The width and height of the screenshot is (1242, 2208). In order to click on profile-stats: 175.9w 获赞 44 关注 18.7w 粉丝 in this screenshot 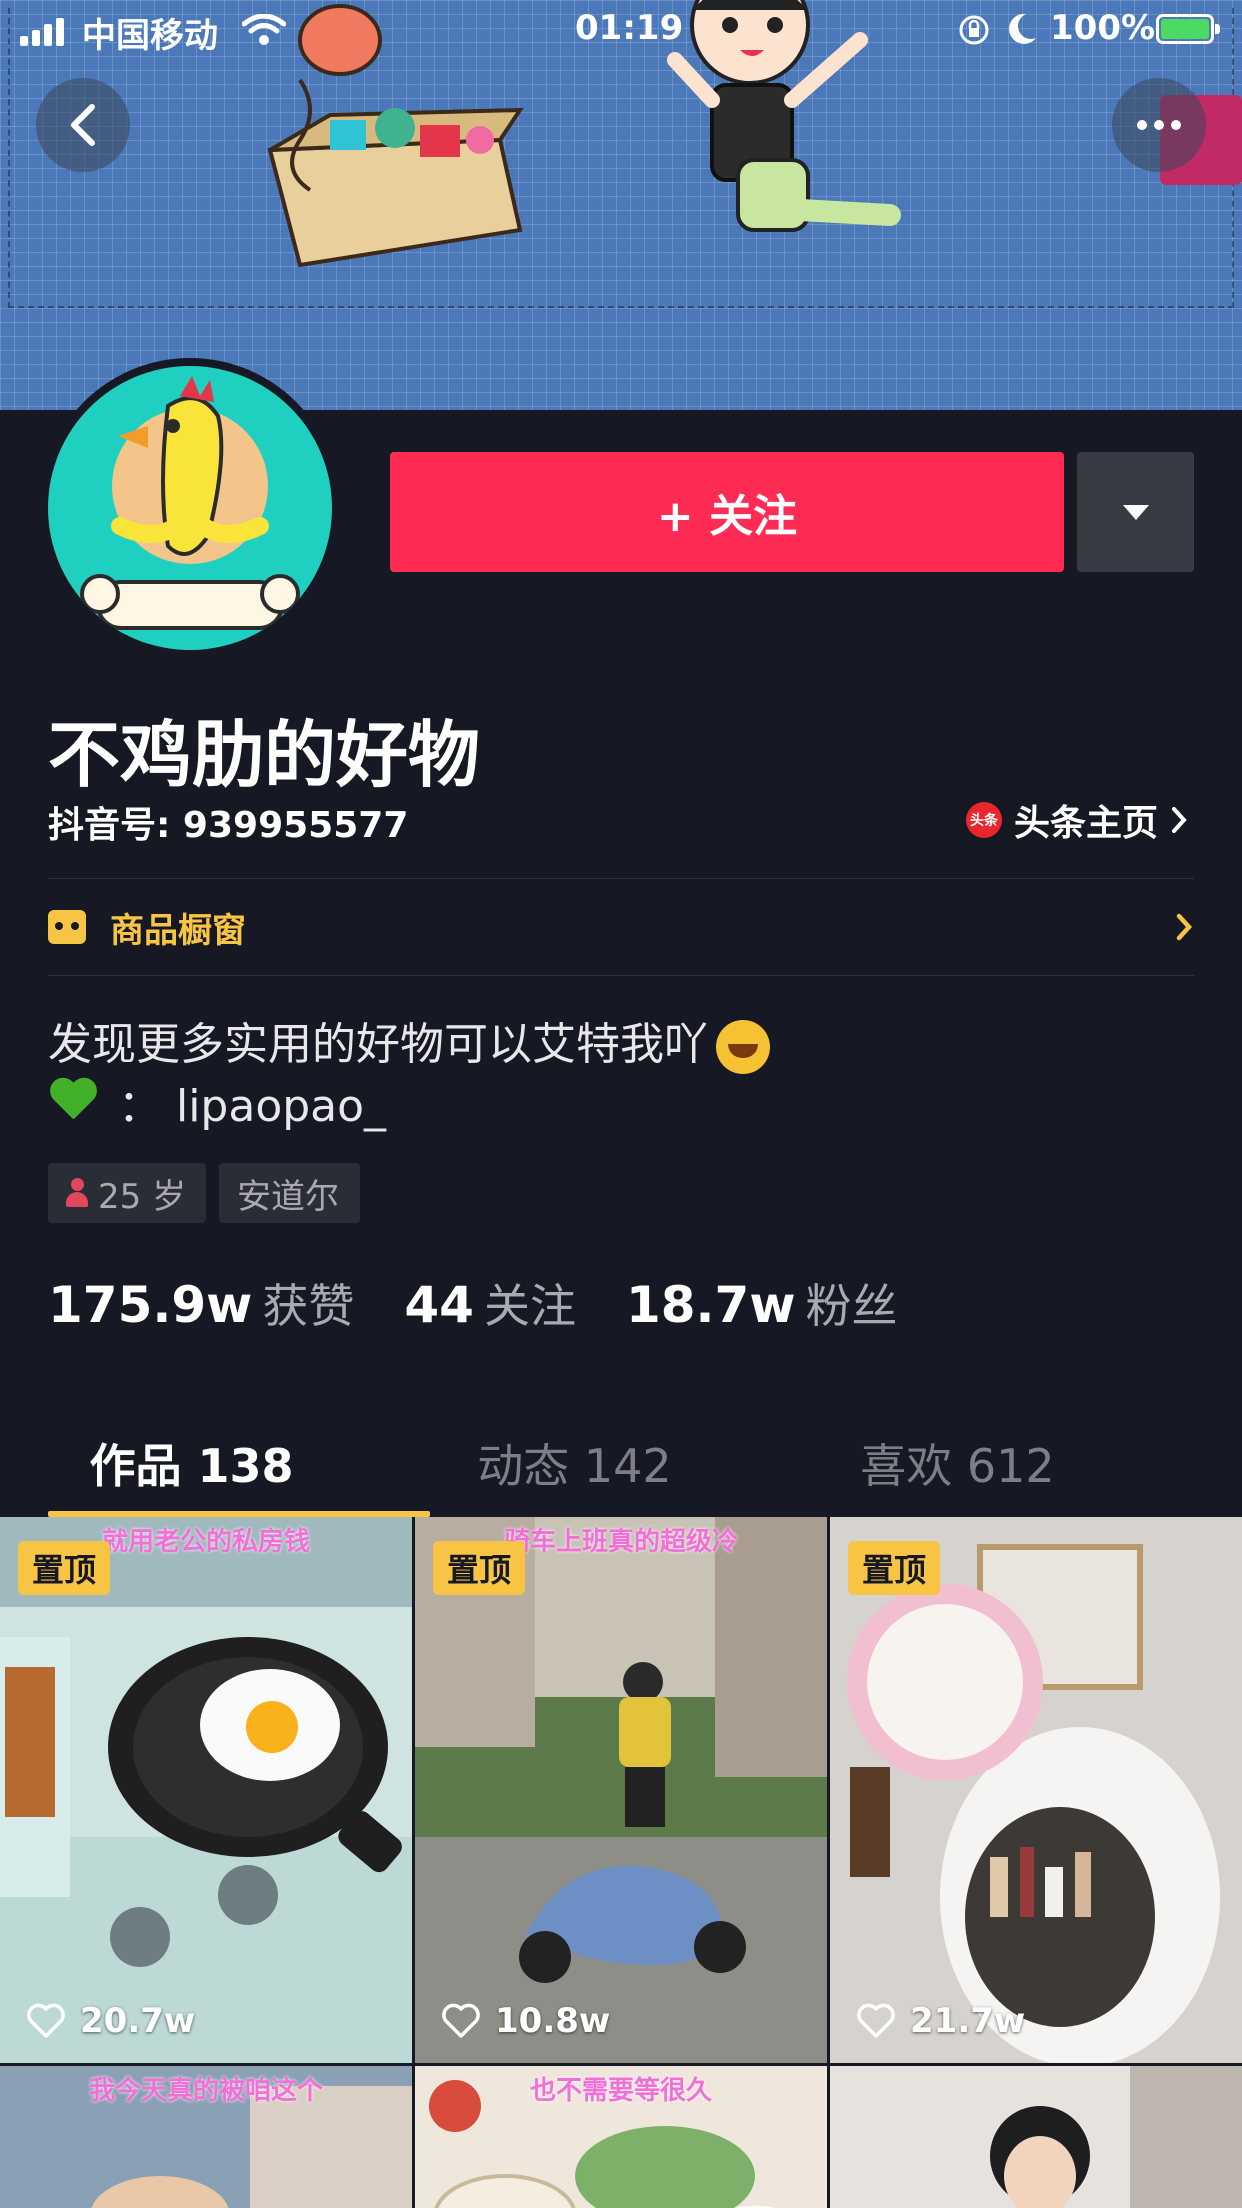, I will do `click(498, 1303)`.